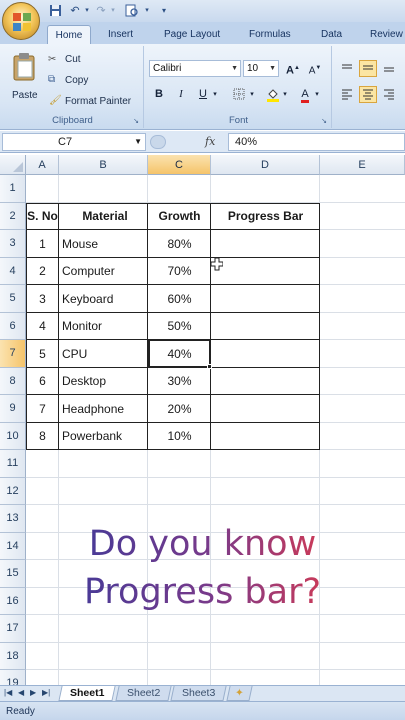  Describe the element at coordinates (209, 366) in the screenshot. I see `fill-handle` at that location.